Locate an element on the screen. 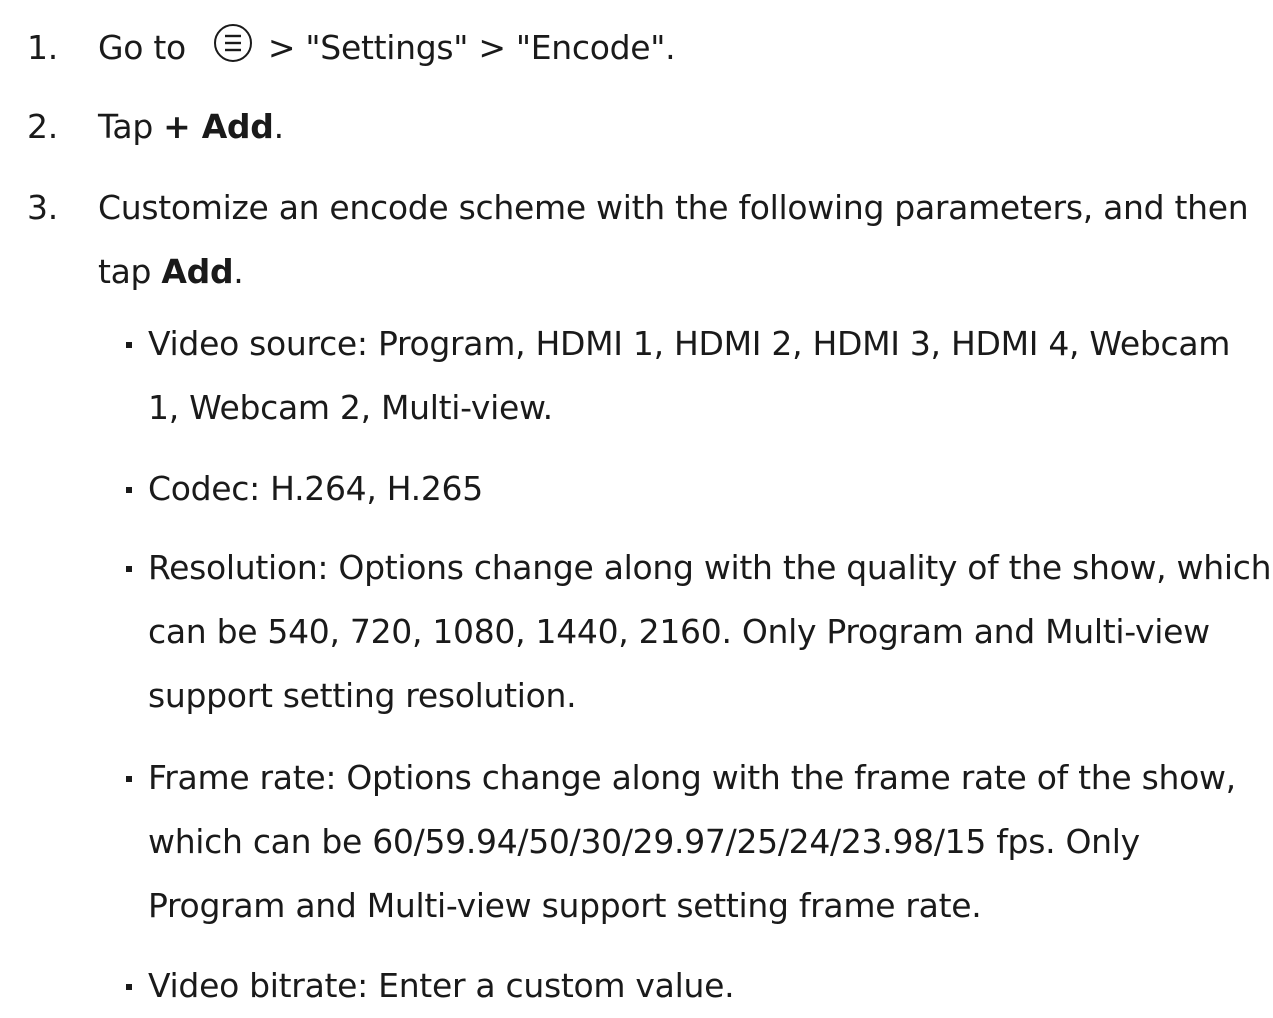  step-body: Go to > "Settings" > "Encode". is located at coordinates (668, 48).